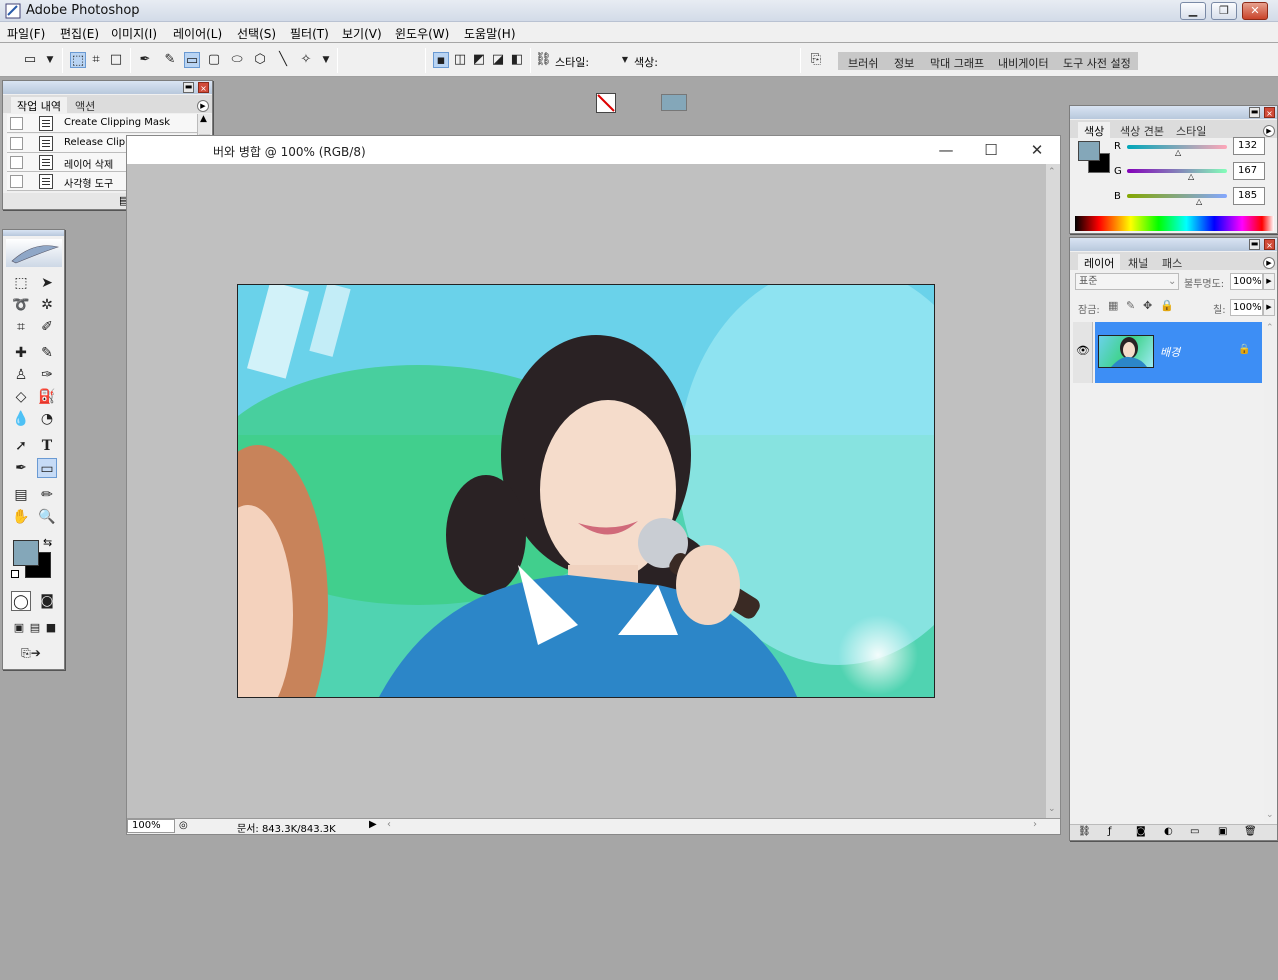  What do you see at coordinates (15, 574) in the screenshot?
I see `default-colors-icon` at bounding box center [15, 574].